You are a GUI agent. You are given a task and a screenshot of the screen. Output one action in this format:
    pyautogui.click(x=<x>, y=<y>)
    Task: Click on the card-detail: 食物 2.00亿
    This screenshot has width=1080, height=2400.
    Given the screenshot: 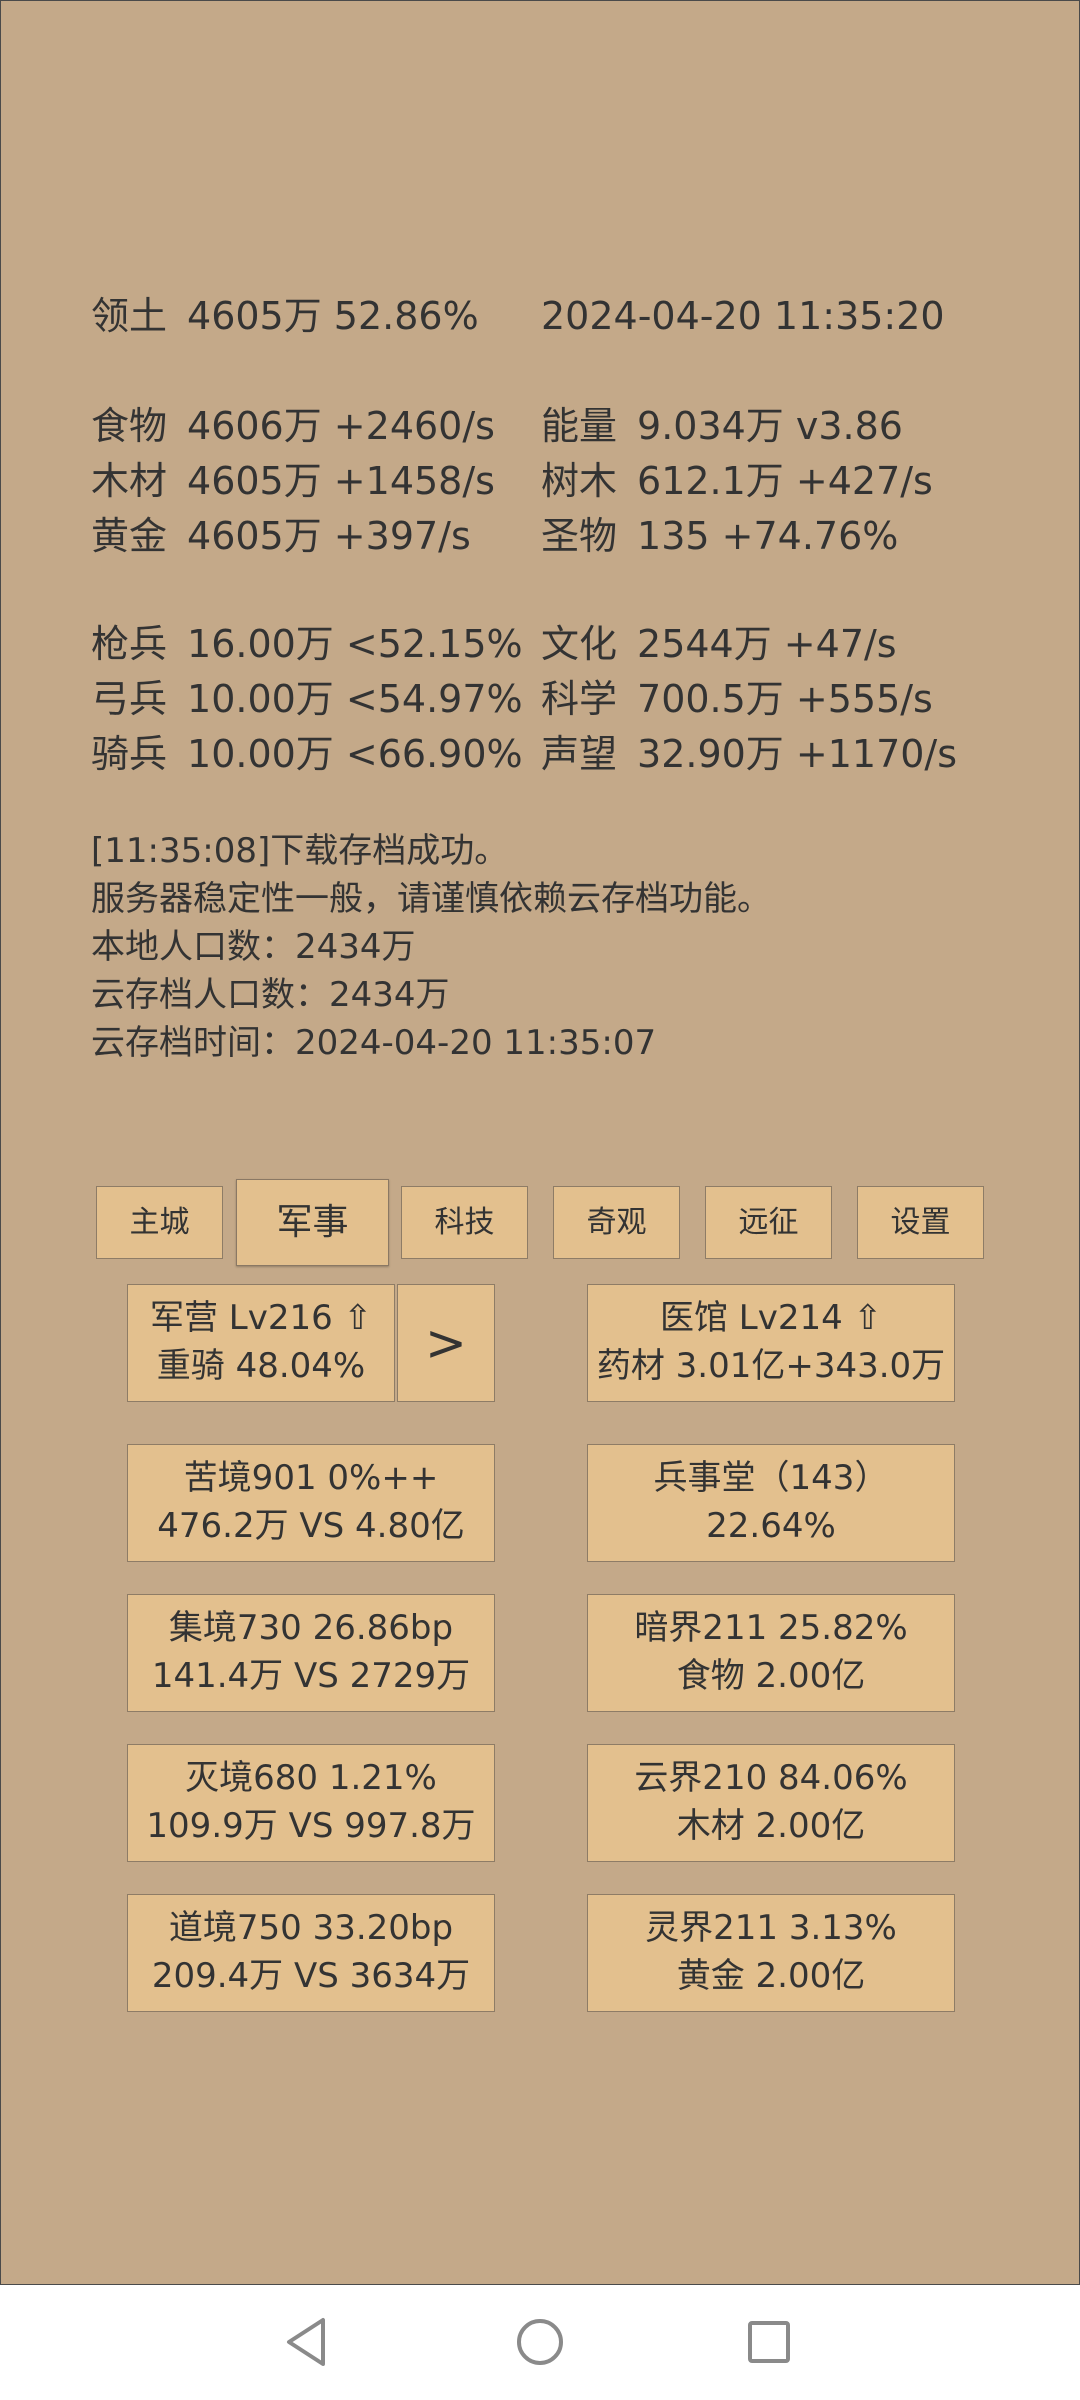 What is the action you would take?
    pyautogui.click(x=771, y=1676)
    